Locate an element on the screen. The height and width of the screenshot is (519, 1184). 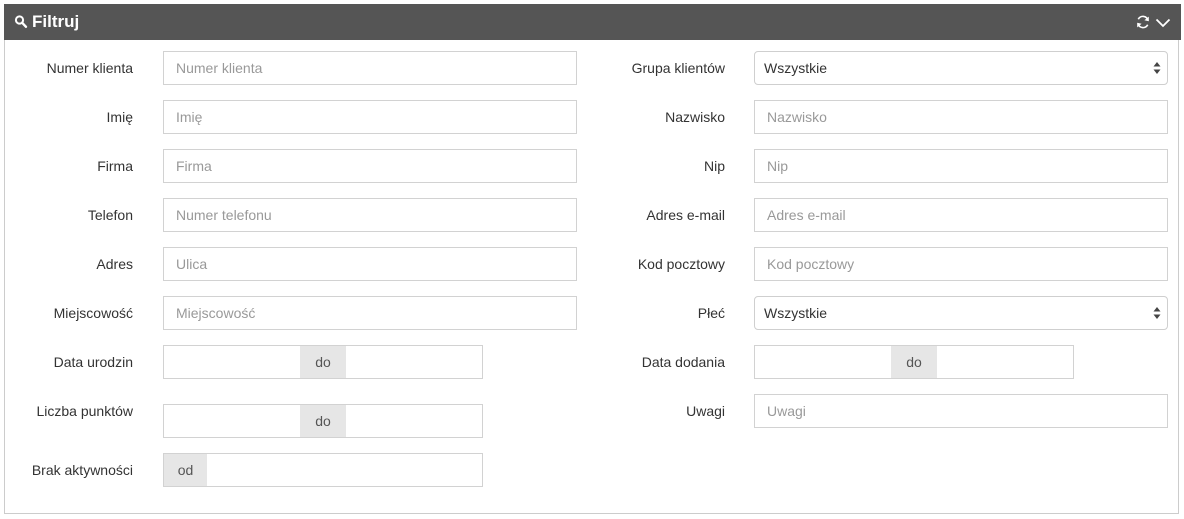
label-grupa-klientow: Grupa klientów is located at coordinates (678, 68).